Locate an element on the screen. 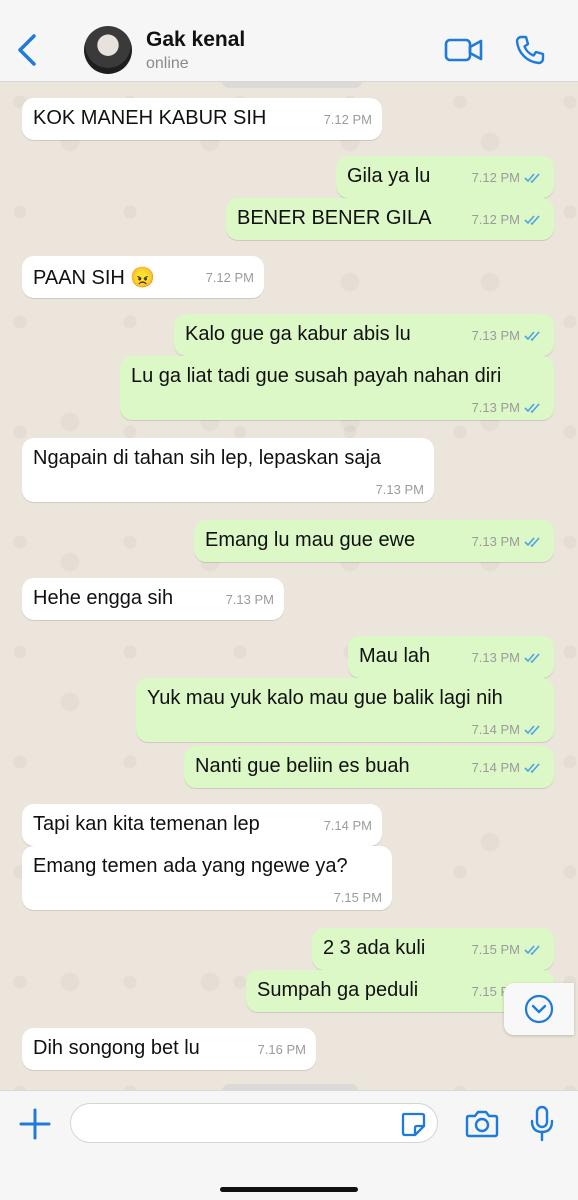 The image size is (578, 1200). message-text: 2 3 ada kuli is located at coordinates (374, 948).